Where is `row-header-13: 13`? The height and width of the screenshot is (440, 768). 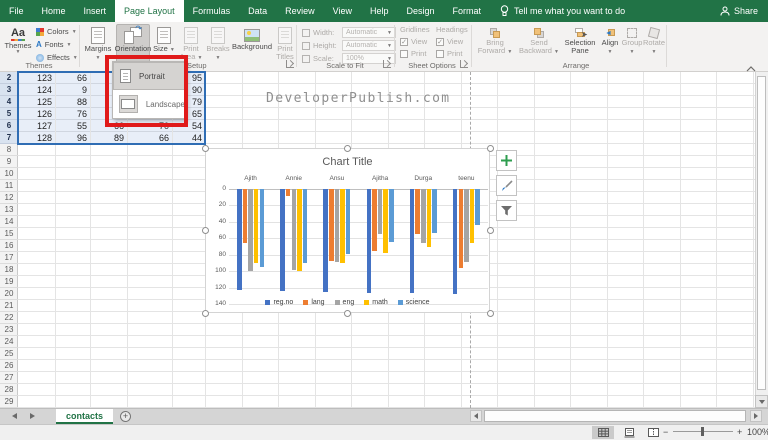
row-header-13: 13 is located at coordinates (9, 210).